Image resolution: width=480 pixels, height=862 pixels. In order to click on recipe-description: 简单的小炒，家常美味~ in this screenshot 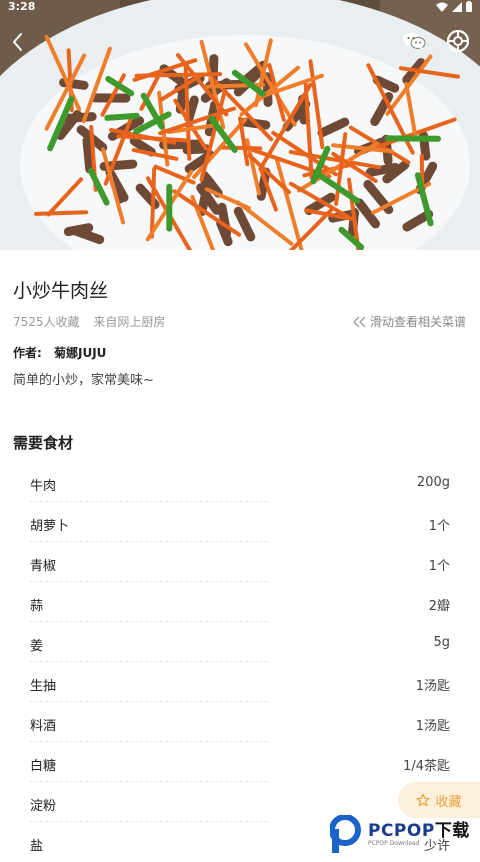, I will do `click(83, 378)`.